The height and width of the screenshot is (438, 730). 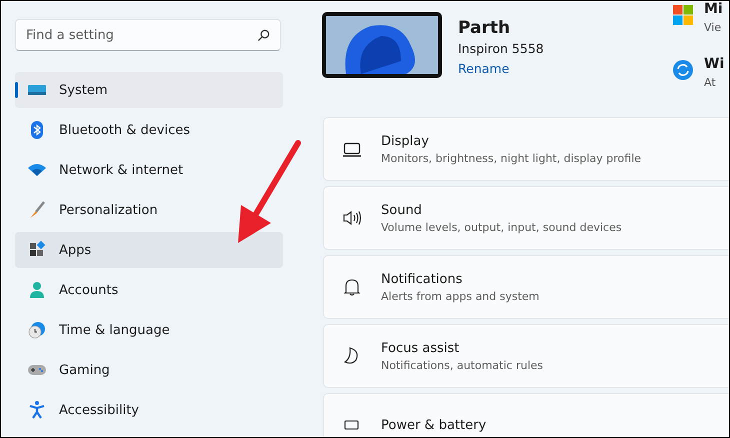 I want to click on nav-item: Accessibility, so click(x=149, y=410).